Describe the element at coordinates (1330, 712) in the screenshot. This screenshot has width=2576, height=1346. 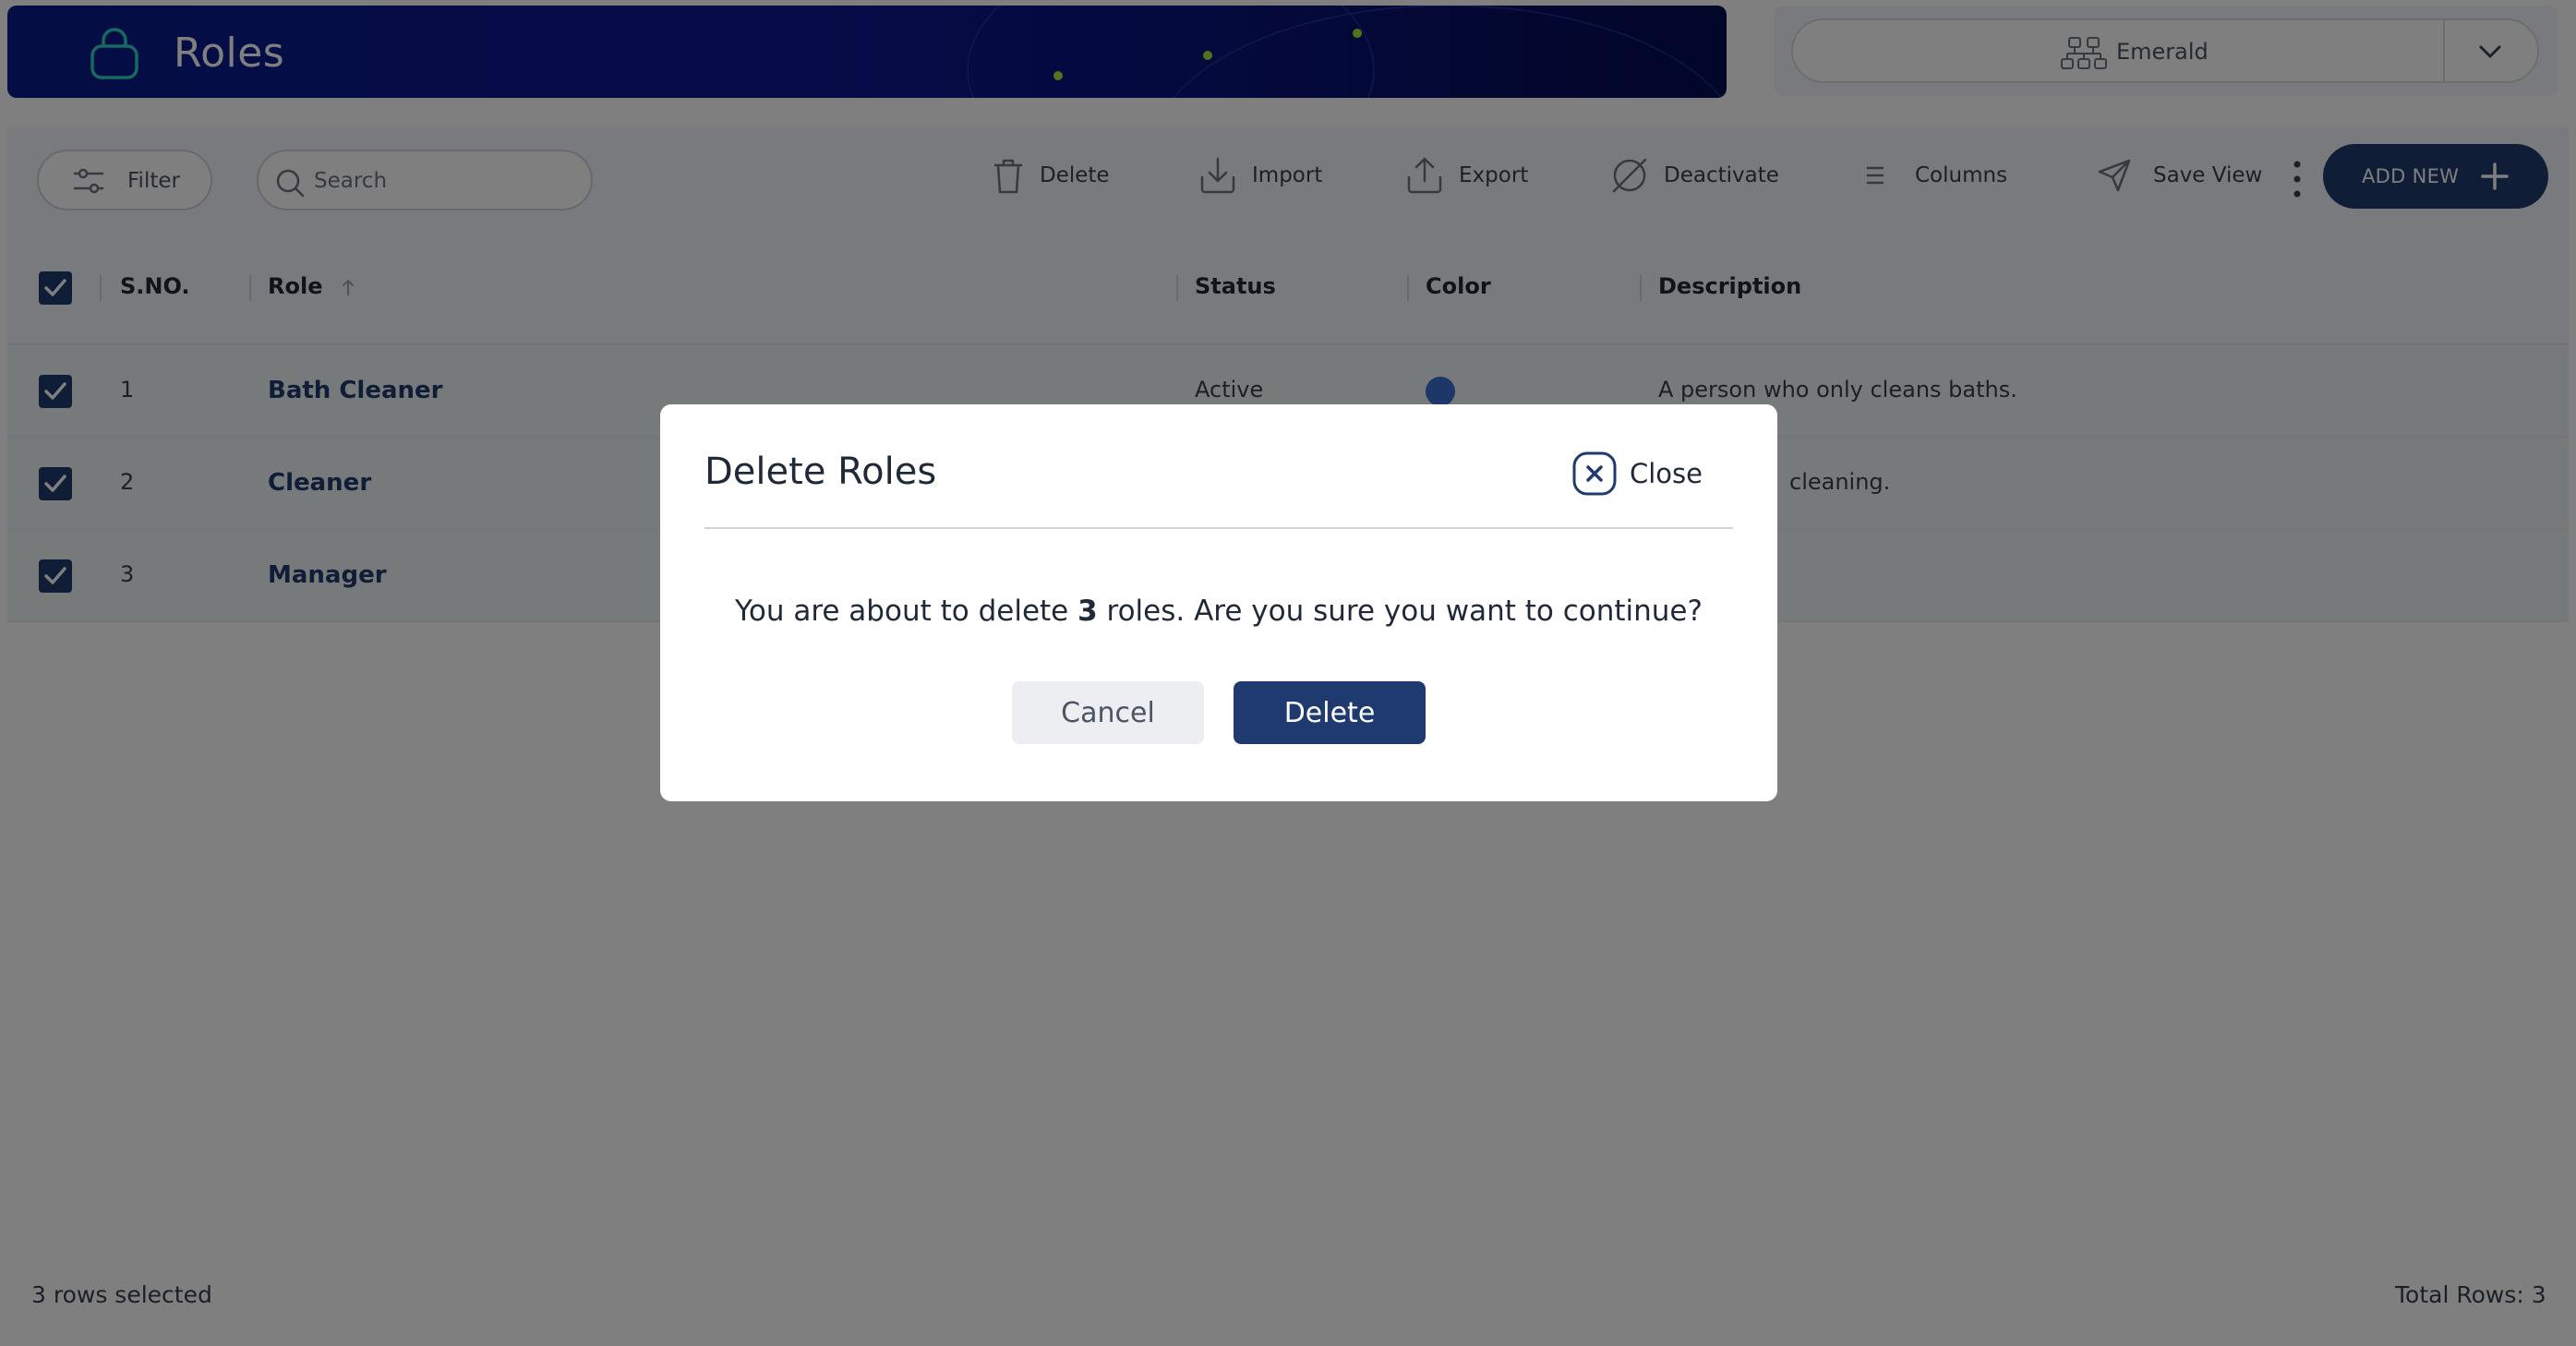
I see `confirm-delete-button: Delete` at that location.